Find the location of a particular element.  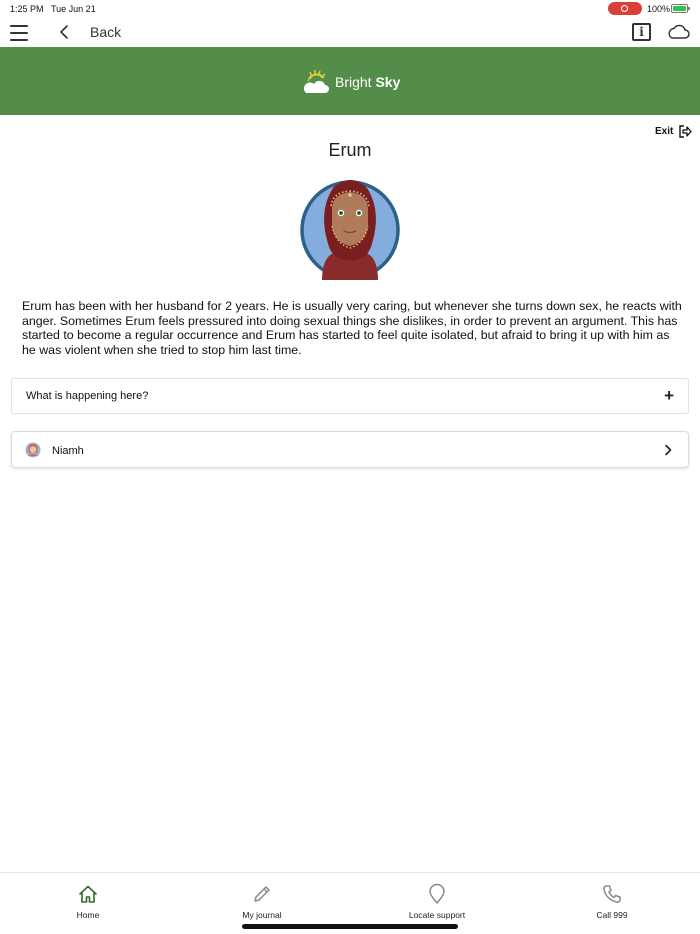

tab-my-journal: My journal is located at coordinates (262, 901).